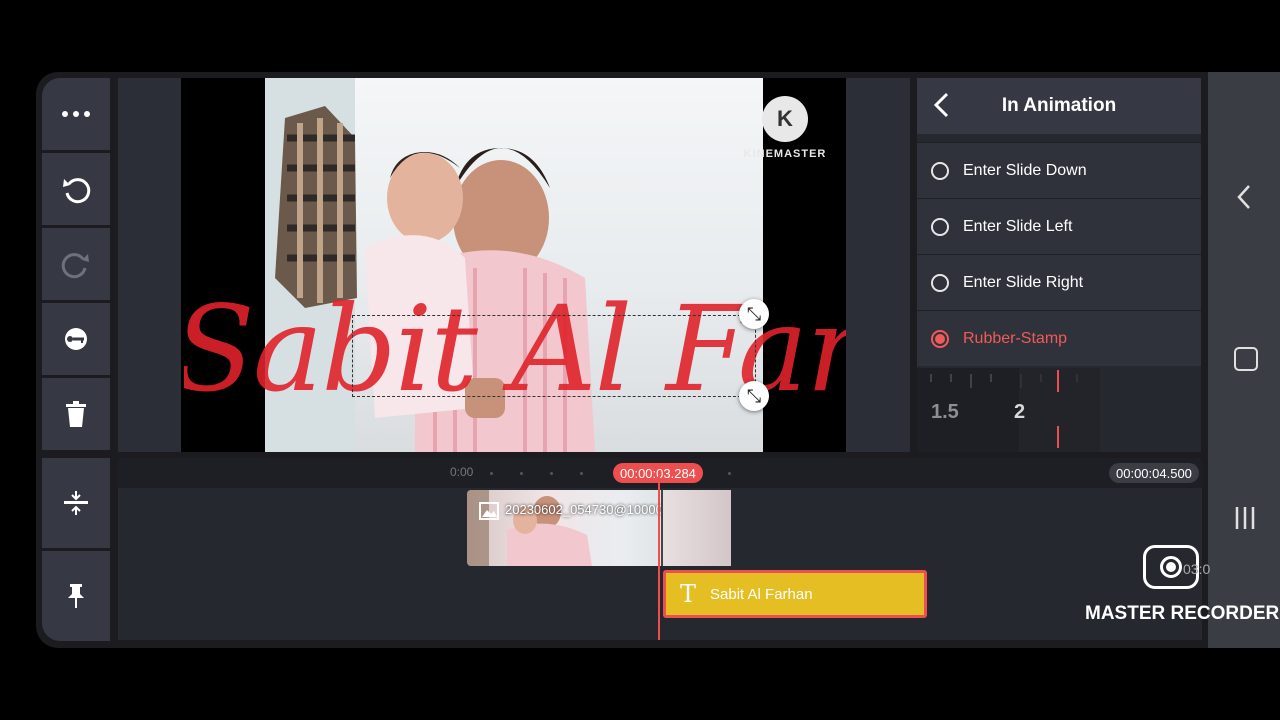 The height and width of the screenshot is (720, 1280). What do you see at coordinates (660, 473) in the screenshot?
I see `time-ruler: 0:00 00:00:03.284 00:00:04.500` at bounding box center [660, 473].